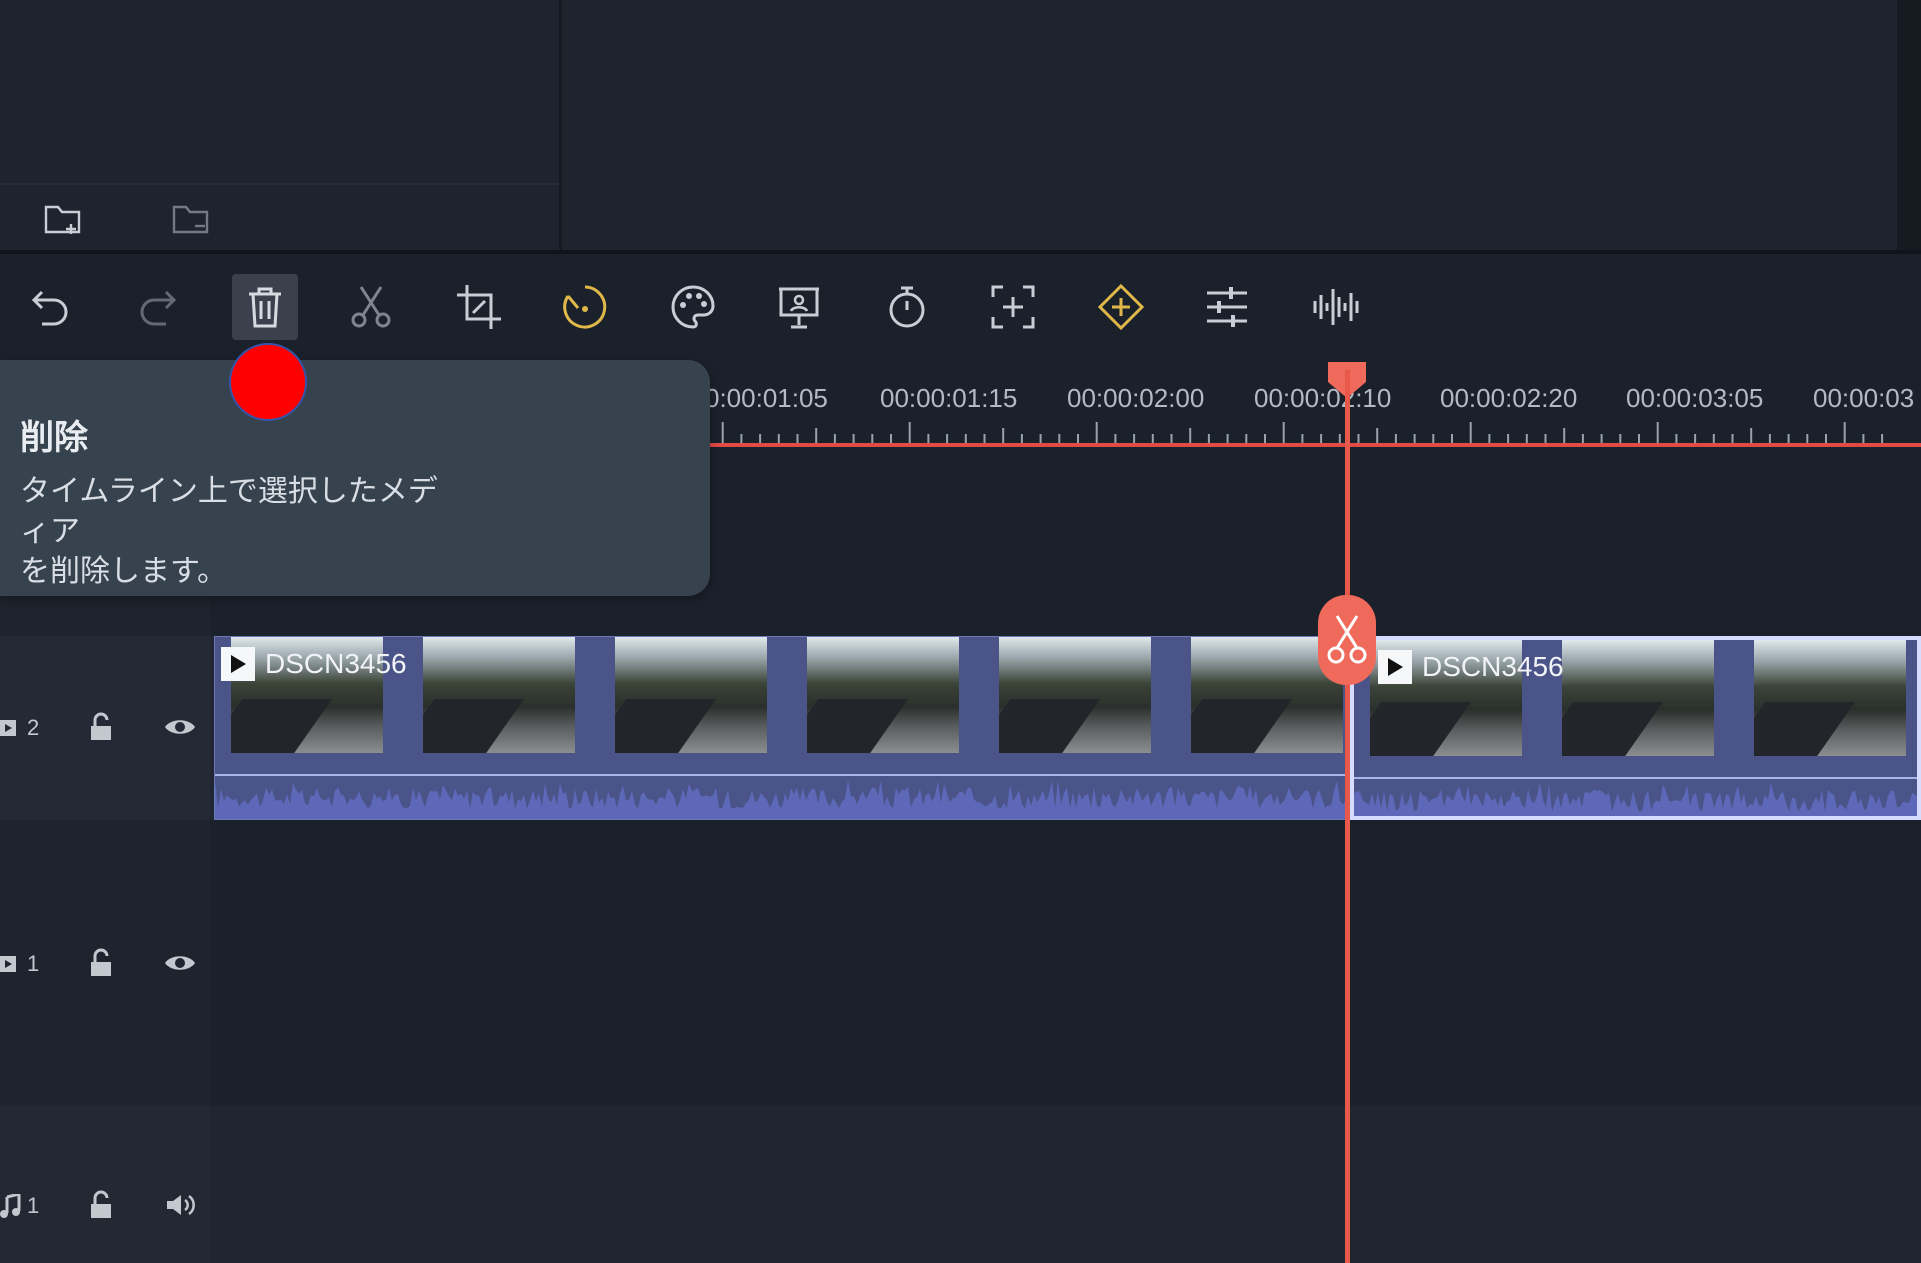 The width and height of the screenshot is (1921, 1263). Describe the element at coordinates (10, 1206) in the screenshot. I see `music-note-icon` at that location.